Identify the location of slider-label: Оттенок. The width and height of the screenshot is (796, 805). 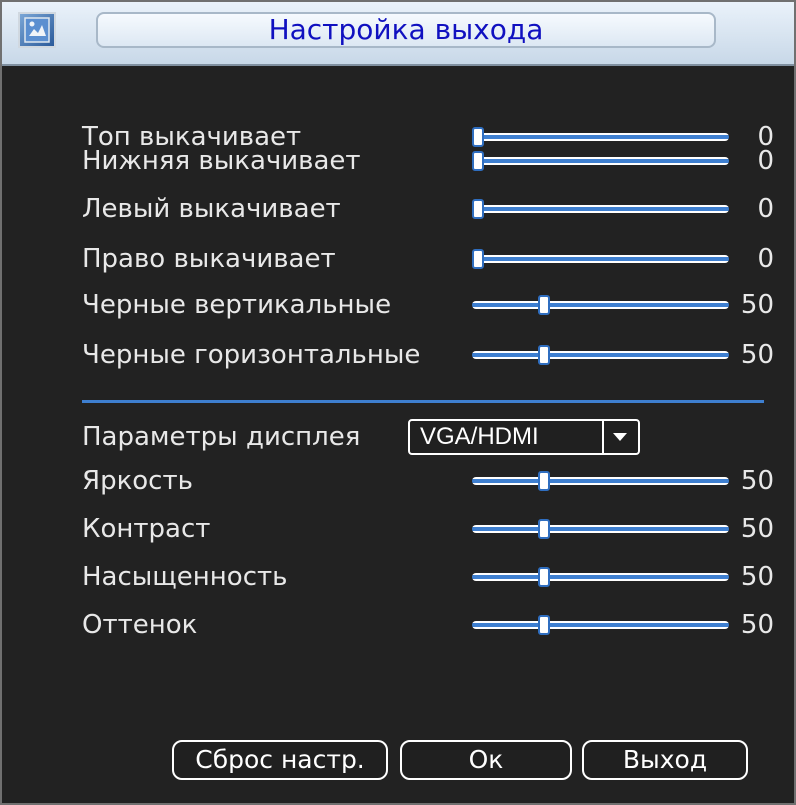
(140, 625).